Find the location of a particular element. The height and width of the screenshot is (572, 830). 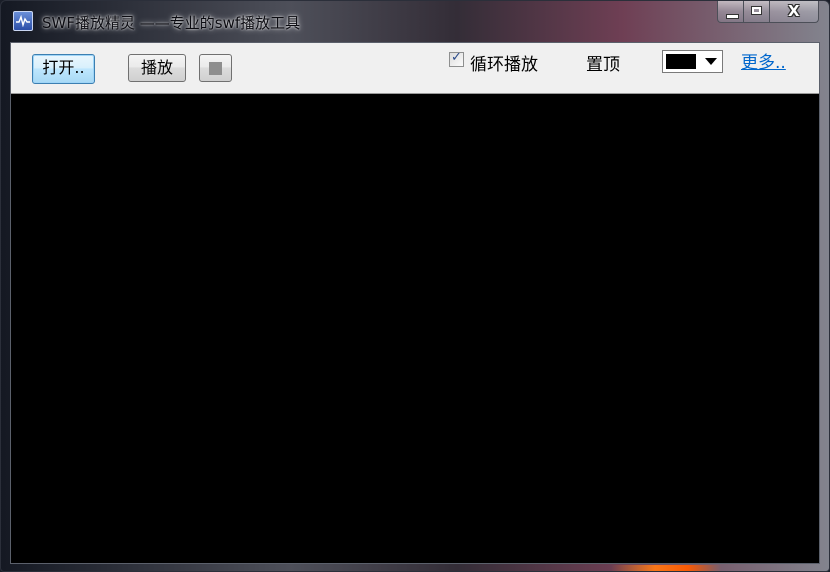

more-link: 更多.. is located at coordinates (763, 60).